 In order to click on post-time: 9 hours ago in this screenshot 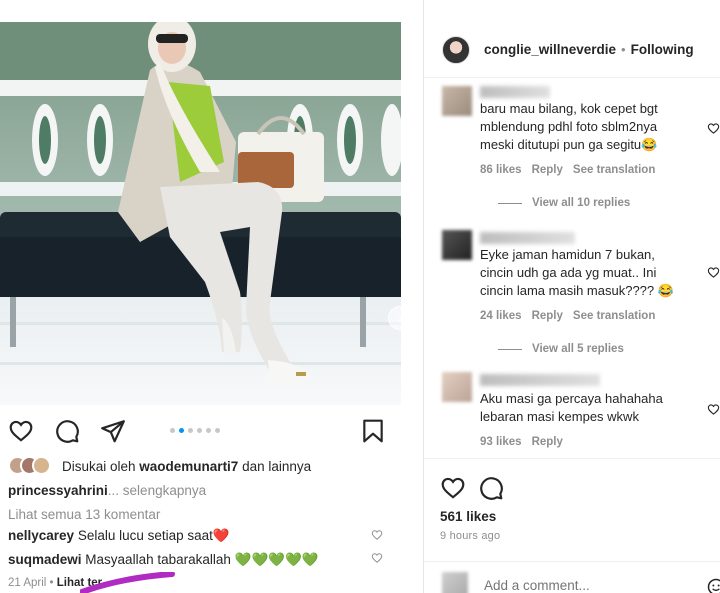, I will do `click(470, 536)`.